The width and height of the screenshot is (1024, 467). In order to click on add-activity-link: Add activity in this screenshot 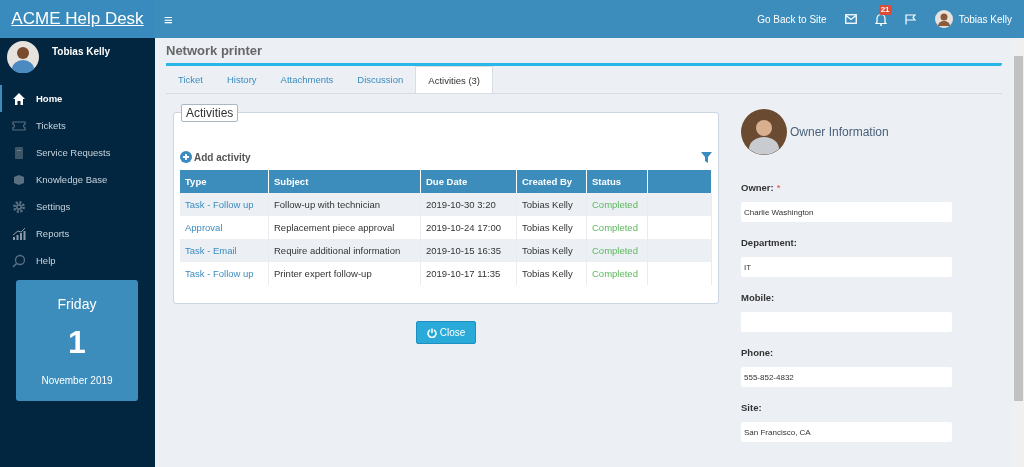, I will do `click(215, 157)`.